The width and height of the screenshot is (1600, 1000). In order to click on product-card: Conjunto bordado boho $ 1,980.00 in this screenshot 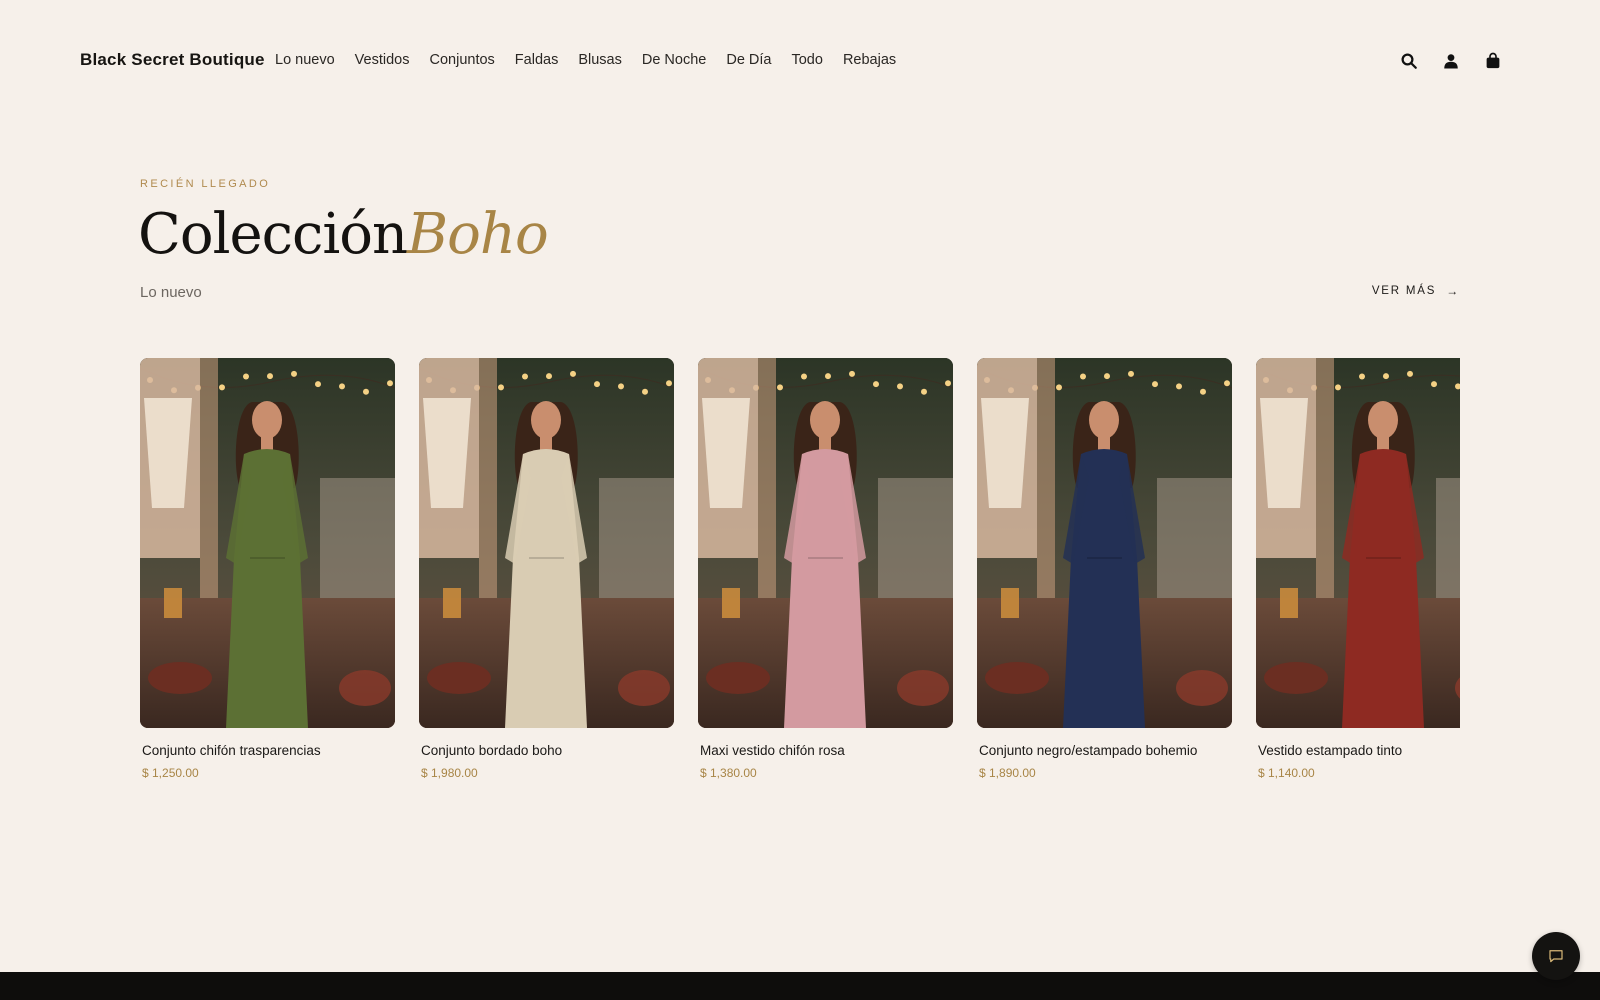, I will do `click(546, 569)`.